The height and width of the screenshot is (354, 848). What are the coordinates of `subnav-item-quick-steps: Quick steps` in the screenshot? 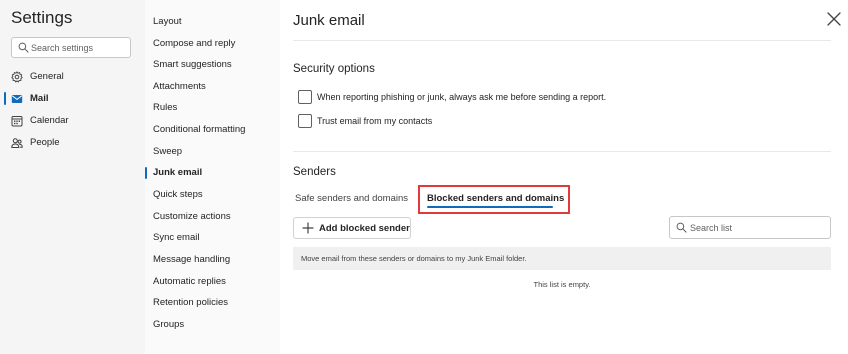 It's located at (212, 195).